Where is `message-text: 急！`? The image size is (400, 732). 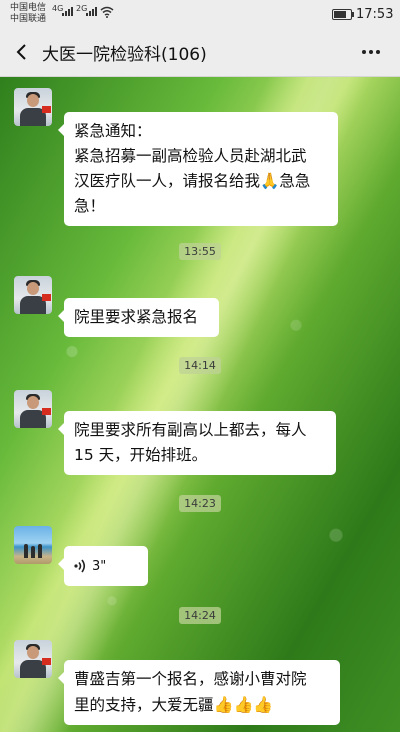 message-text: 急！ is located at coordinates (90, 206).